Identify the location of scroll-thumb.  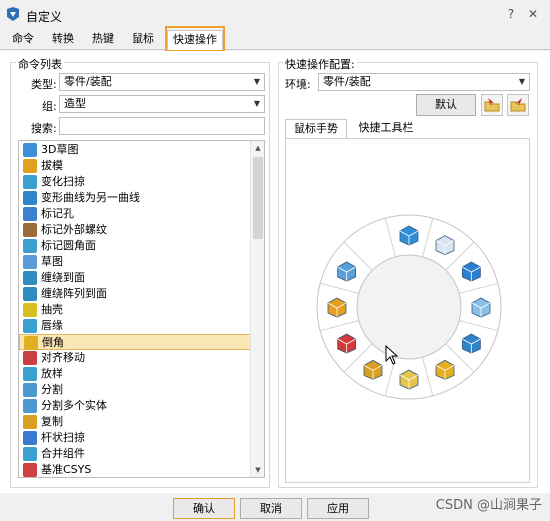
(258, 198).